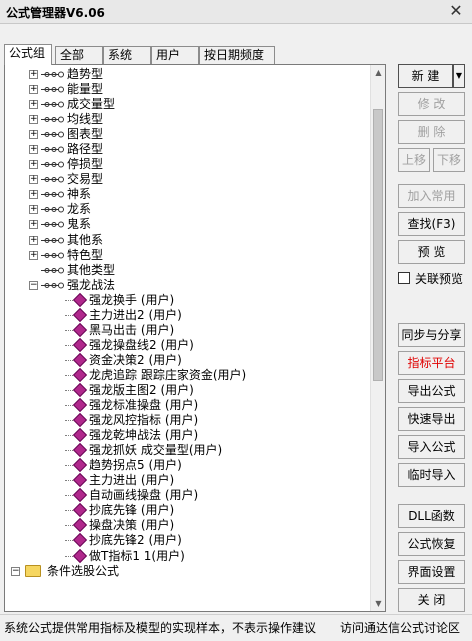 The height and width of the screenshot is (641, 472). Describe the element at coordinates (188, 405) in the screenshot. I see `tree-formula-item: 强龙标准操盘 (用户)` at that location.